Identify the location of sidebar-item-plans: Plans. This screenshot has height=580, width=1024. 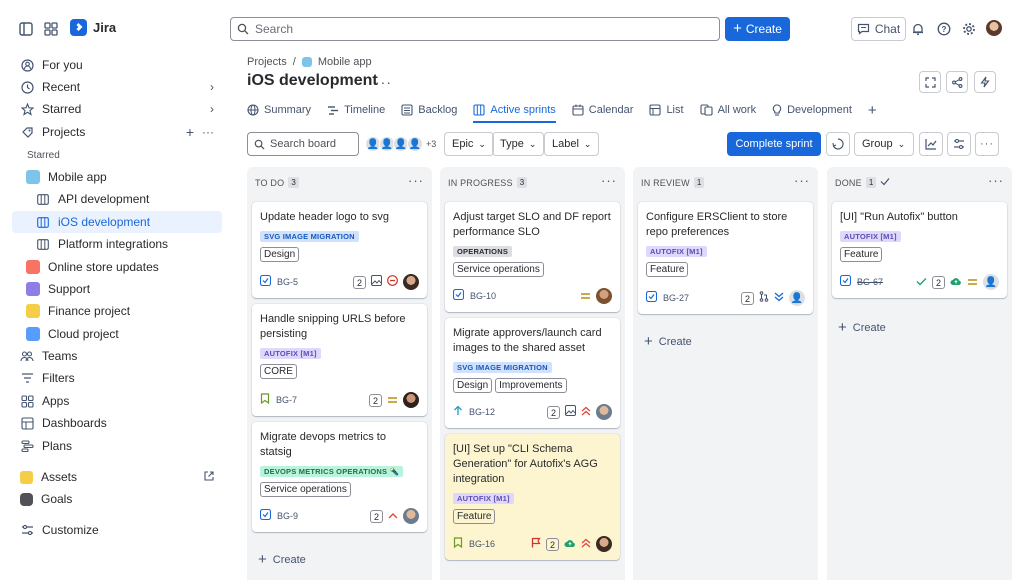
(117, 446).